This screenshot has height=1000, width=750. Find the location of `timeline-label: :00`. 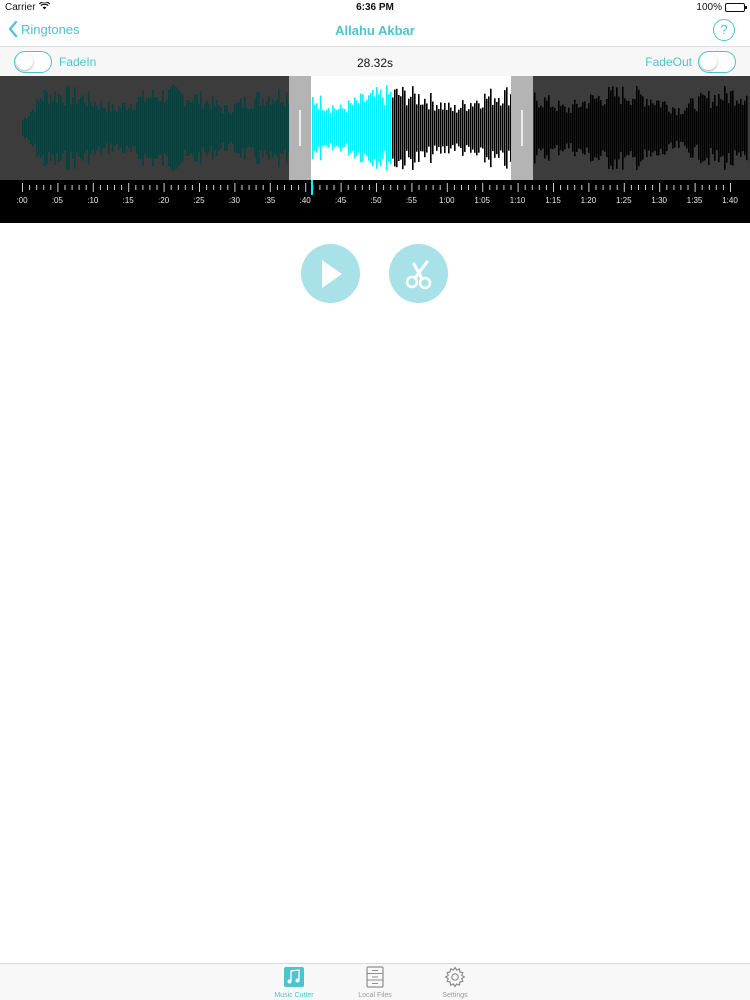

timeline-label: :00 is located at coordinates (22, 200).